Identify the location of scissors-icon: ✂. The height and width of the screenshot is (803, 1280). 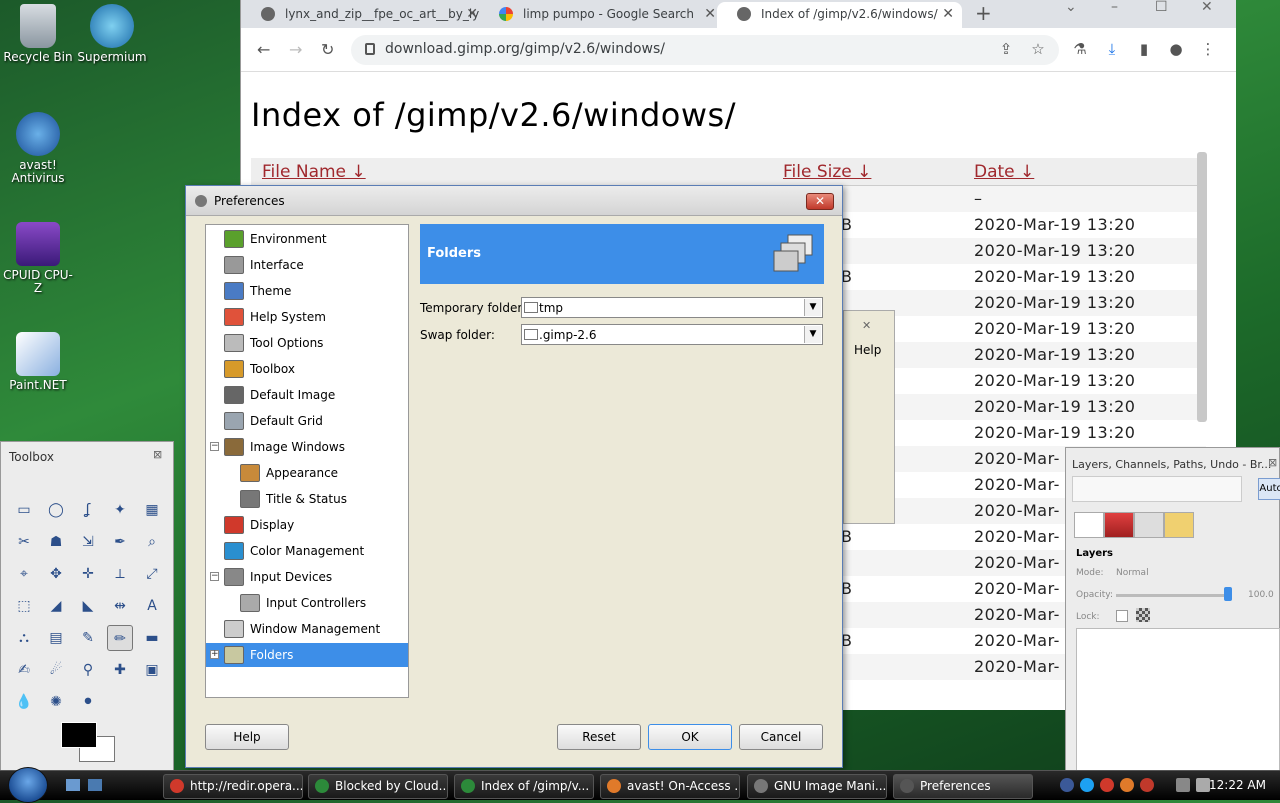
(24, 542).